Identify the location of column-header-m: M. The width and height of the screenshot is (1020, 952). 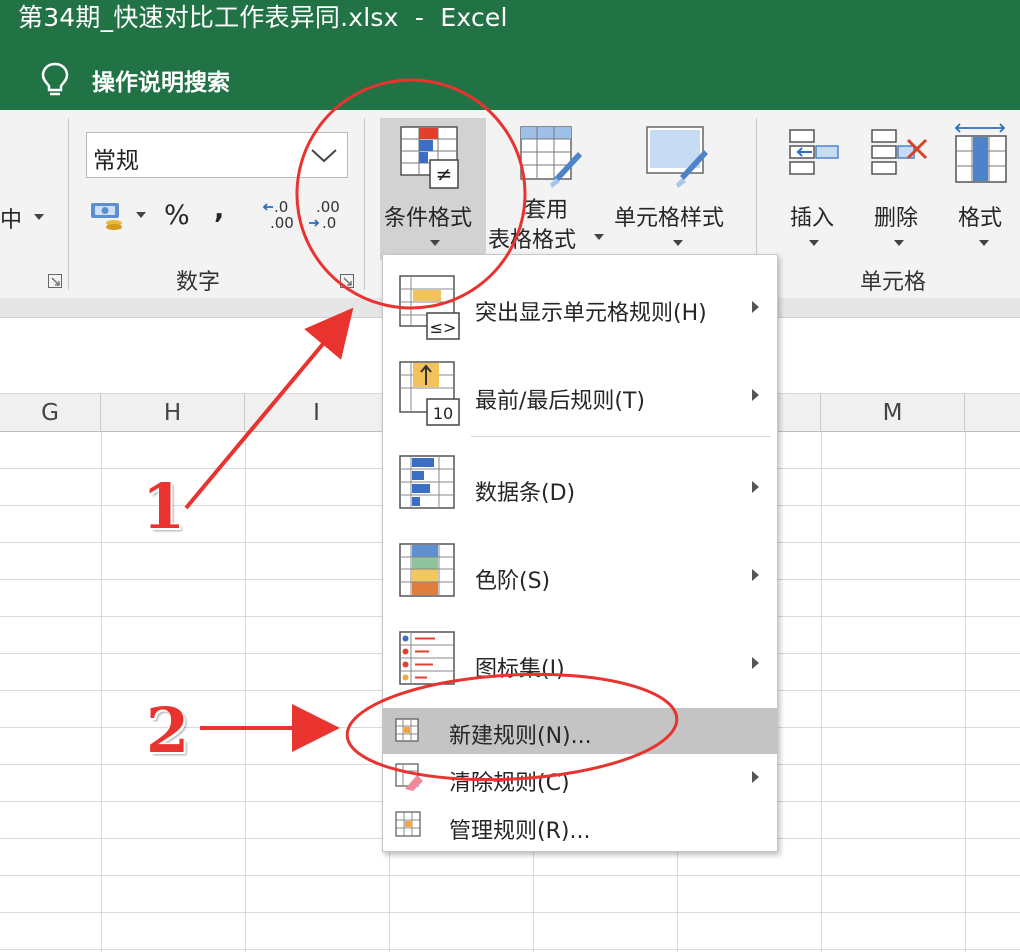
(893, 413).